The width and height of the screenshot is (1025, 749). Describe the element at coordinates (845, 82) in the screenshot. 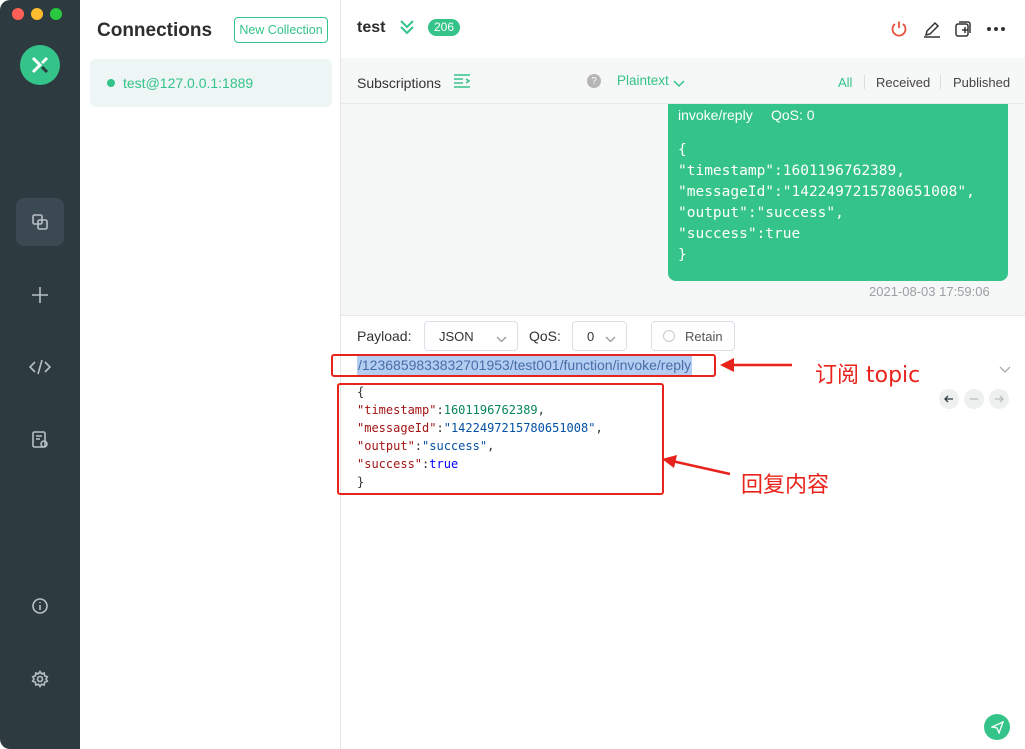

I see `filter-all: All` at that location.